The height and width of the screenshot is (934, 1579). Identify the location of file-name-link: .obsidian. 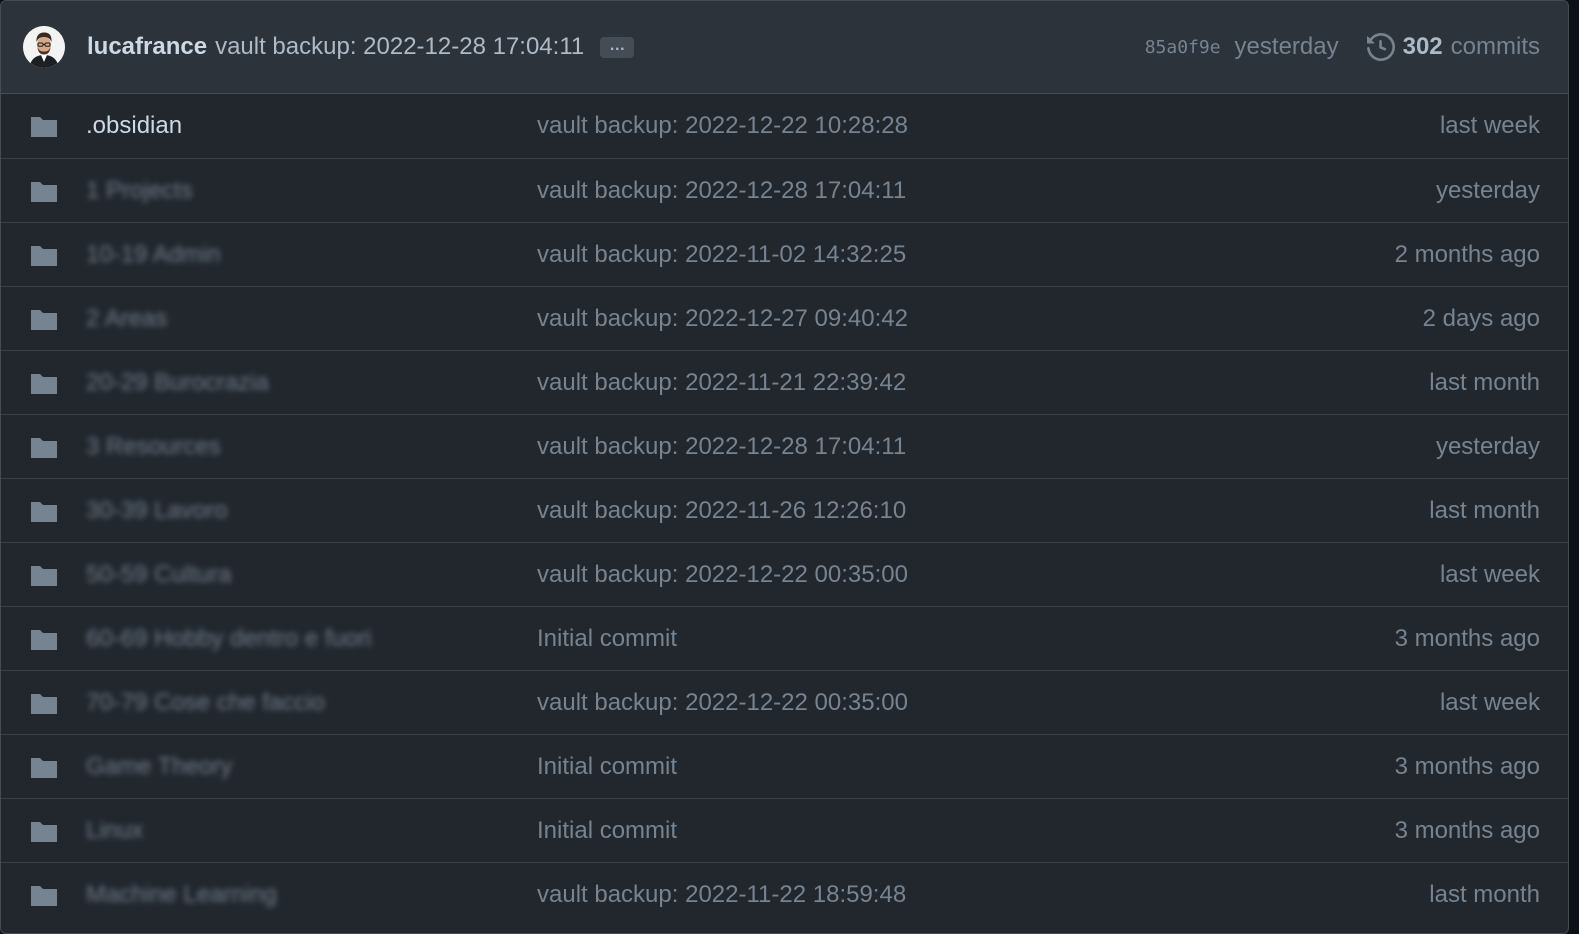
(134, 126).